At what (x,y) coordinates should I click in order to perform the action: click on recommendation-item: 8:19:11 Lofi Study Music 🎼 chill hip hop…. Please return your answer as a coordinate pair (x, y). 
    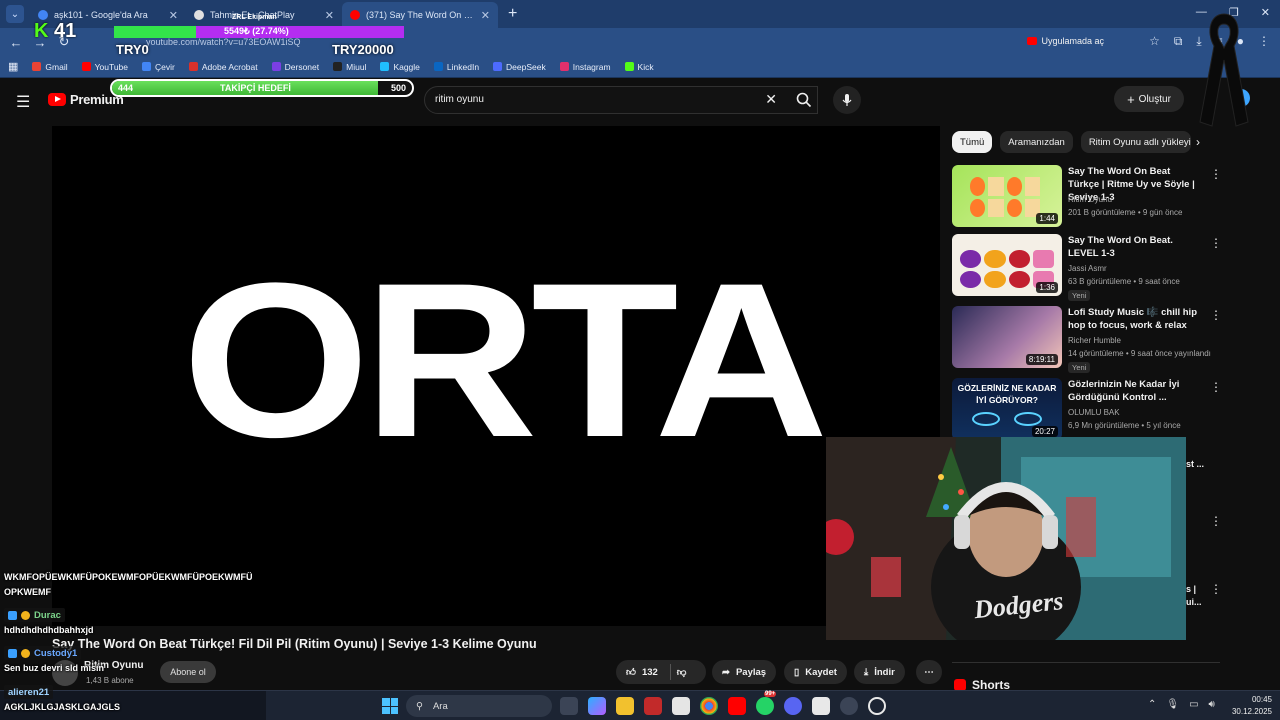
    Looking at the image, I should click on (1087, 339).